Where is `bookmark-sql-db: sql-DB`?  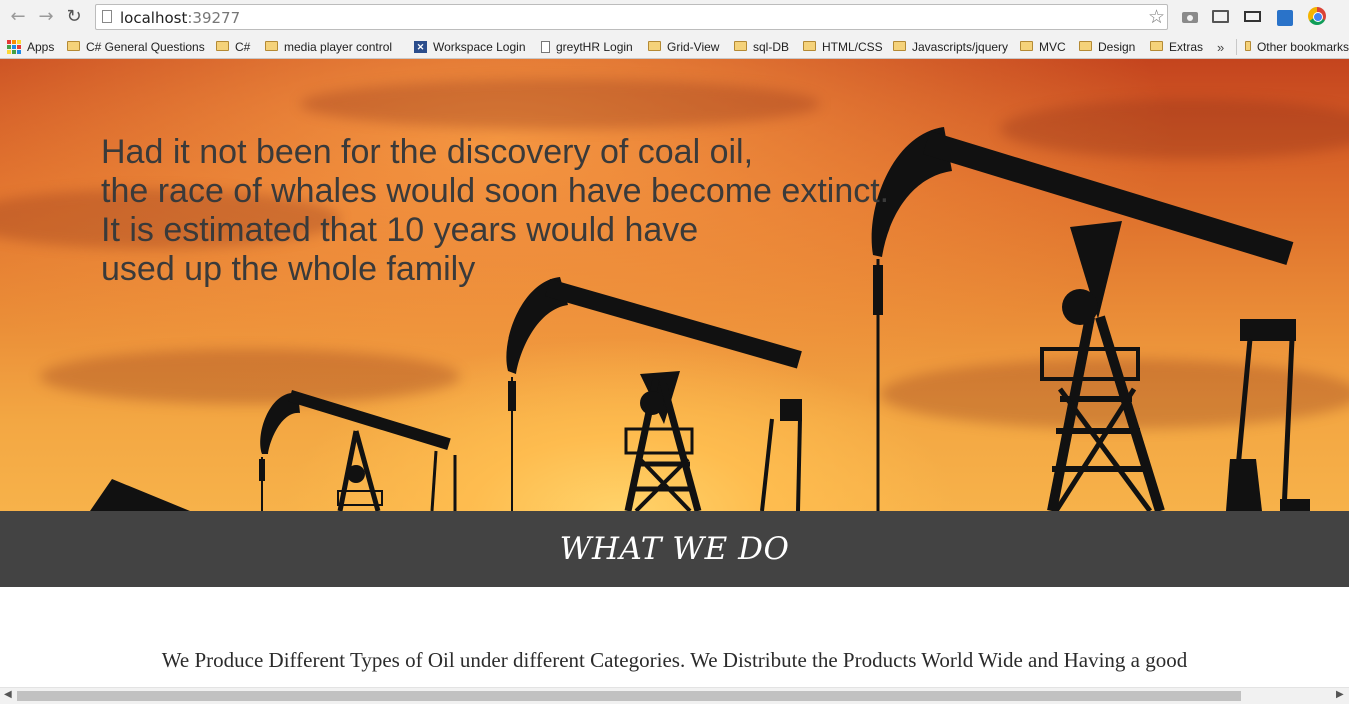 bookmark-sql-db: sql-DB is located at coordinates (761, 47).